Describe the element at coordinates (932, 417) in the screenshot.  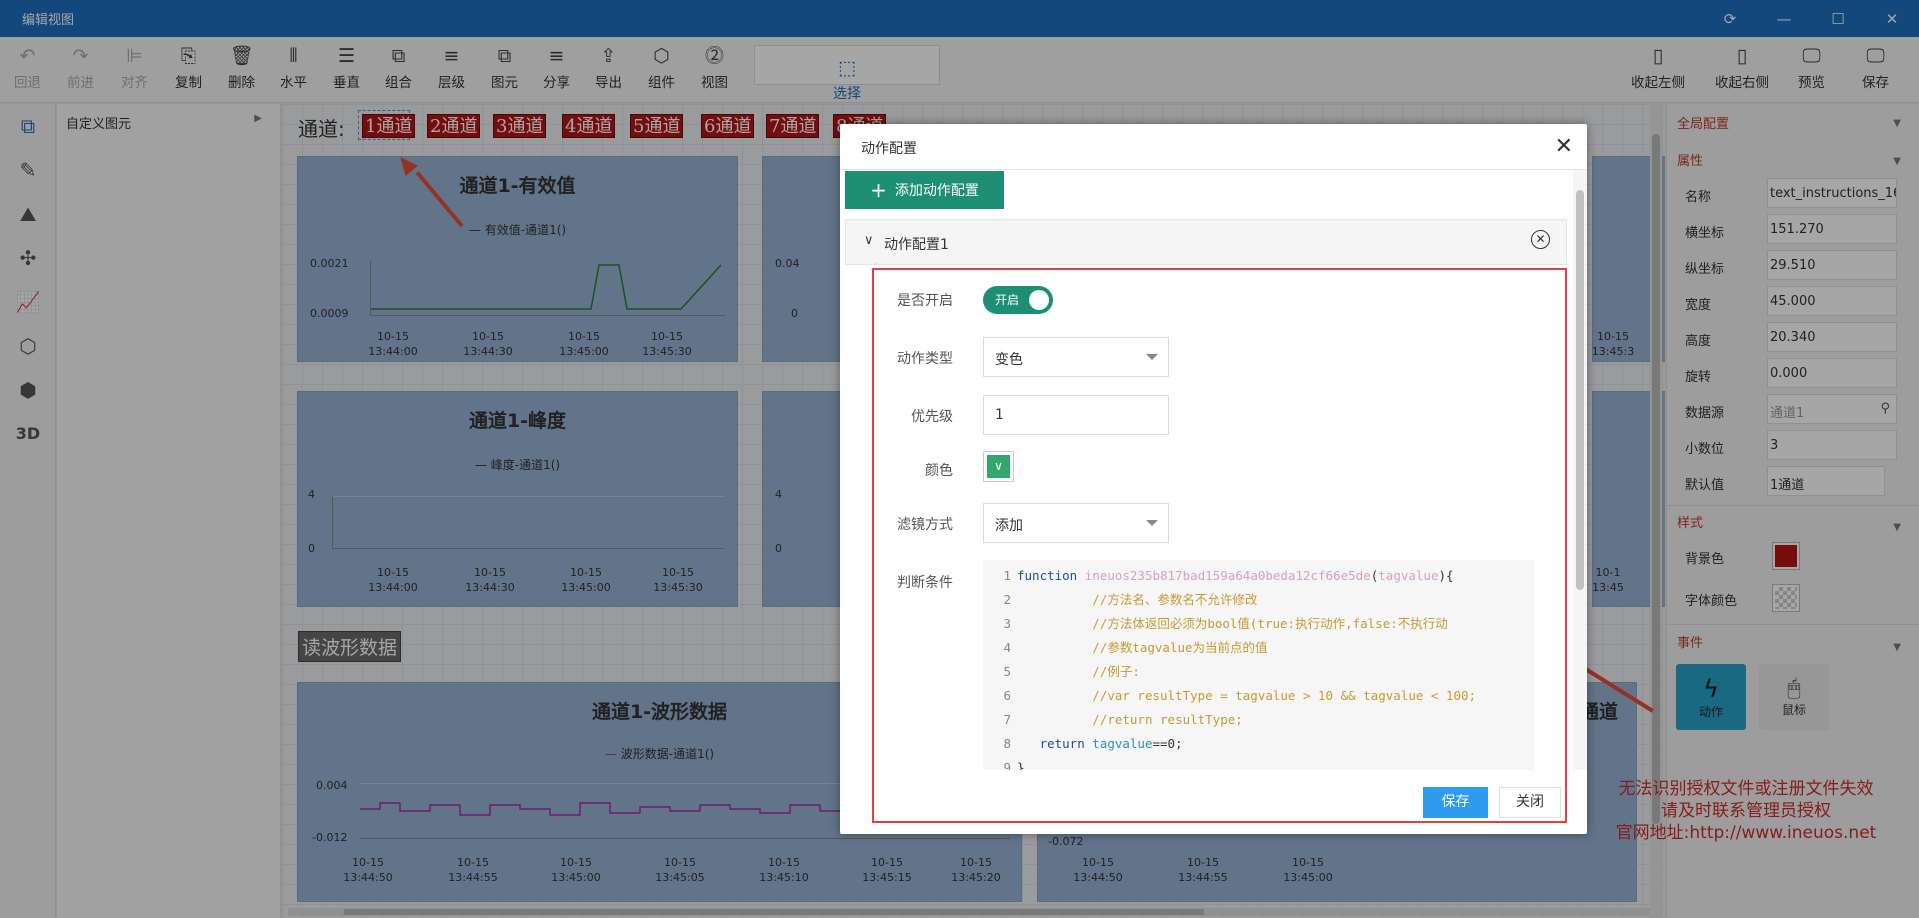
I see `priority-label: 优先级` at that location.